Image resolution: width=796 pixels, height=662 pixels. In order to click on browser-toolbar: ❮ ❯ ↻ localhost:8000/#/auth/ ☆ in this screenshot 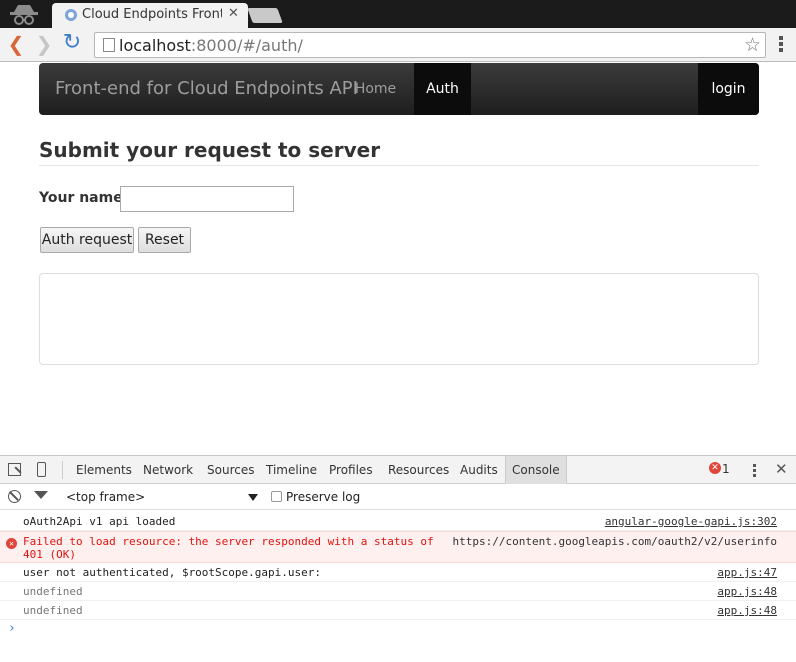, I will do `click(398, 45)`.